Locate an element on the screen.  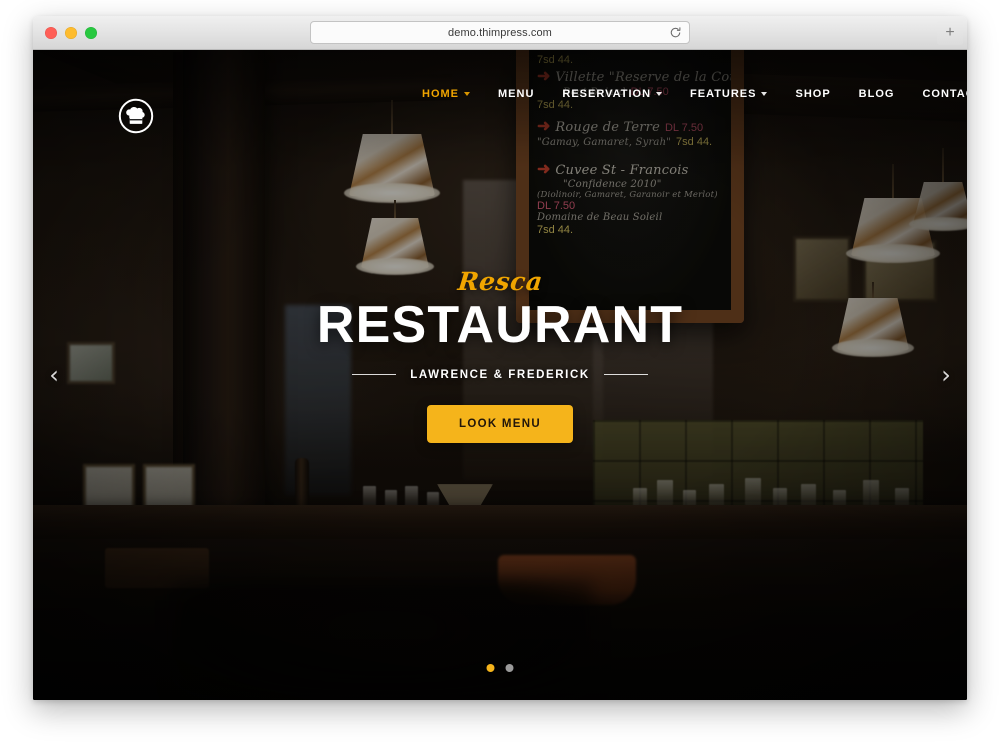
new-tab-label: + is located at coordinates (950, 32).